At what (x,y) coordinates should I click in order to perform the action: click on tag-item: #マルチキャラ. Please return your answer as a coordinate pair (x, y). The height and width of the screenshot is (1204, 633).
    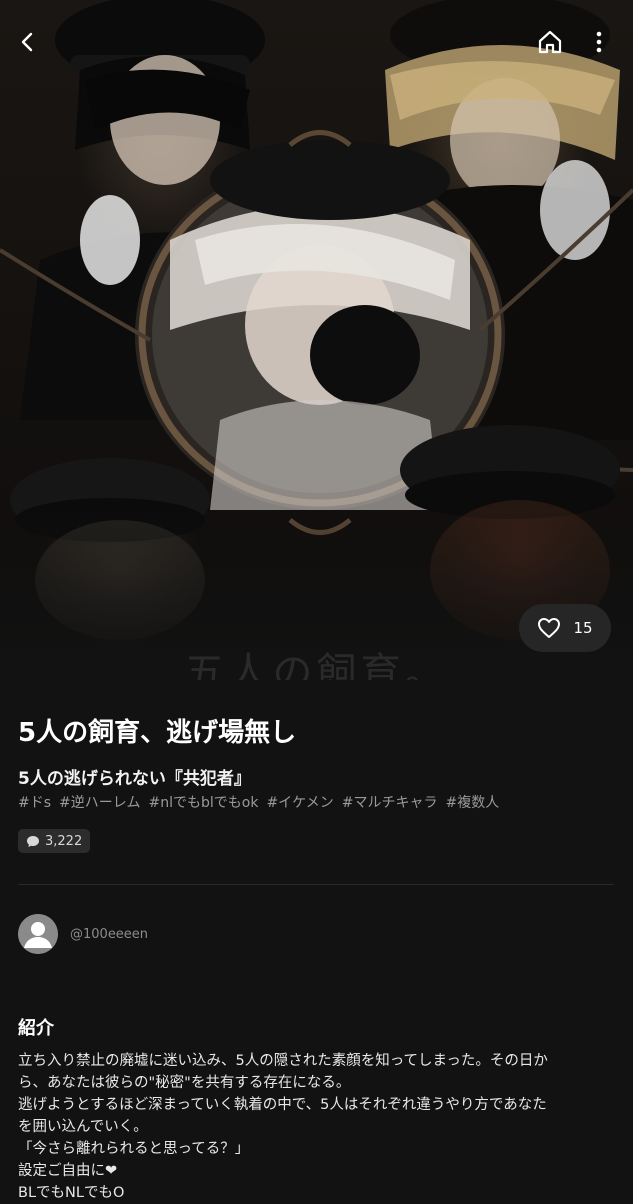
    Looking at the image, I should click on (390, 802).